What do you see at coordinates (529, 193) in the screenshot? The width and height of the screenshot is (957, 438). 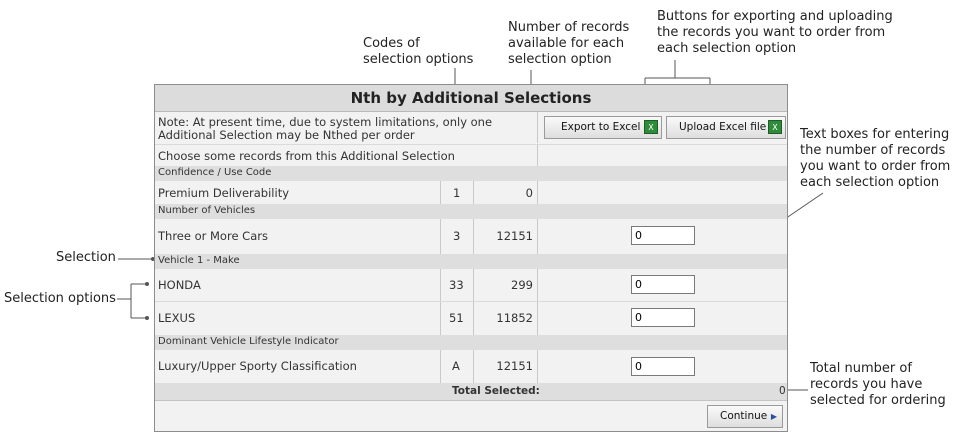 I see `option-count: 0` at bounding box center [529, 193].